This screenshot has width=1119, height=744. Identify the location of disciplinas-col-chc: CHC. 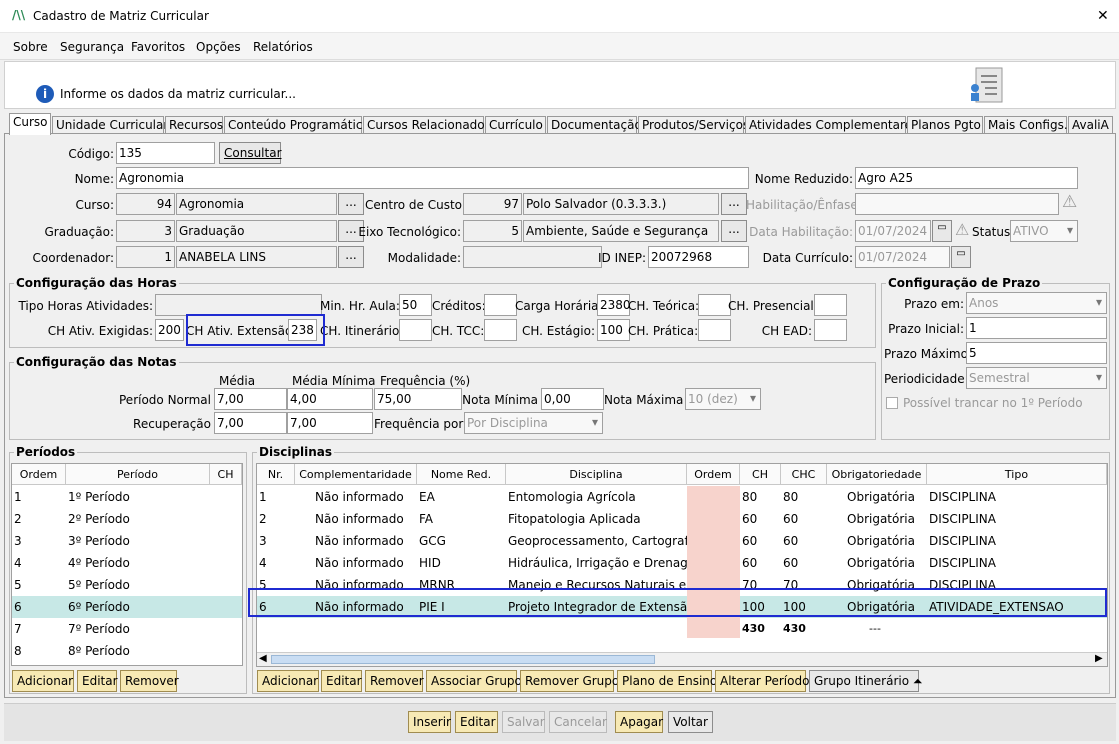
(804, 474).